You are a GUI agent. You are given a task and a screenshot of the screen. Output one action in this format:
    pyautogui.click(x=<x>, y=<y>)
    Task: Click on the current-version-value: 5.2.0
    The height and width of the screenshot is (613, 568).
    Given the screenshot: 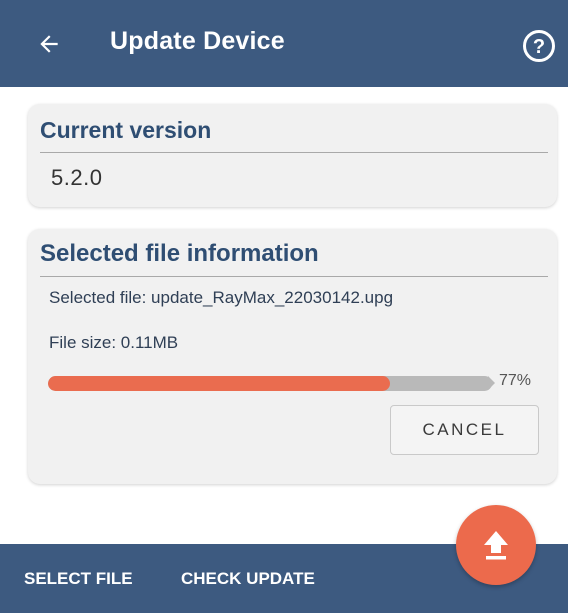 What is the action you would take?
    pyautogui.click(x=77, y=177)
    